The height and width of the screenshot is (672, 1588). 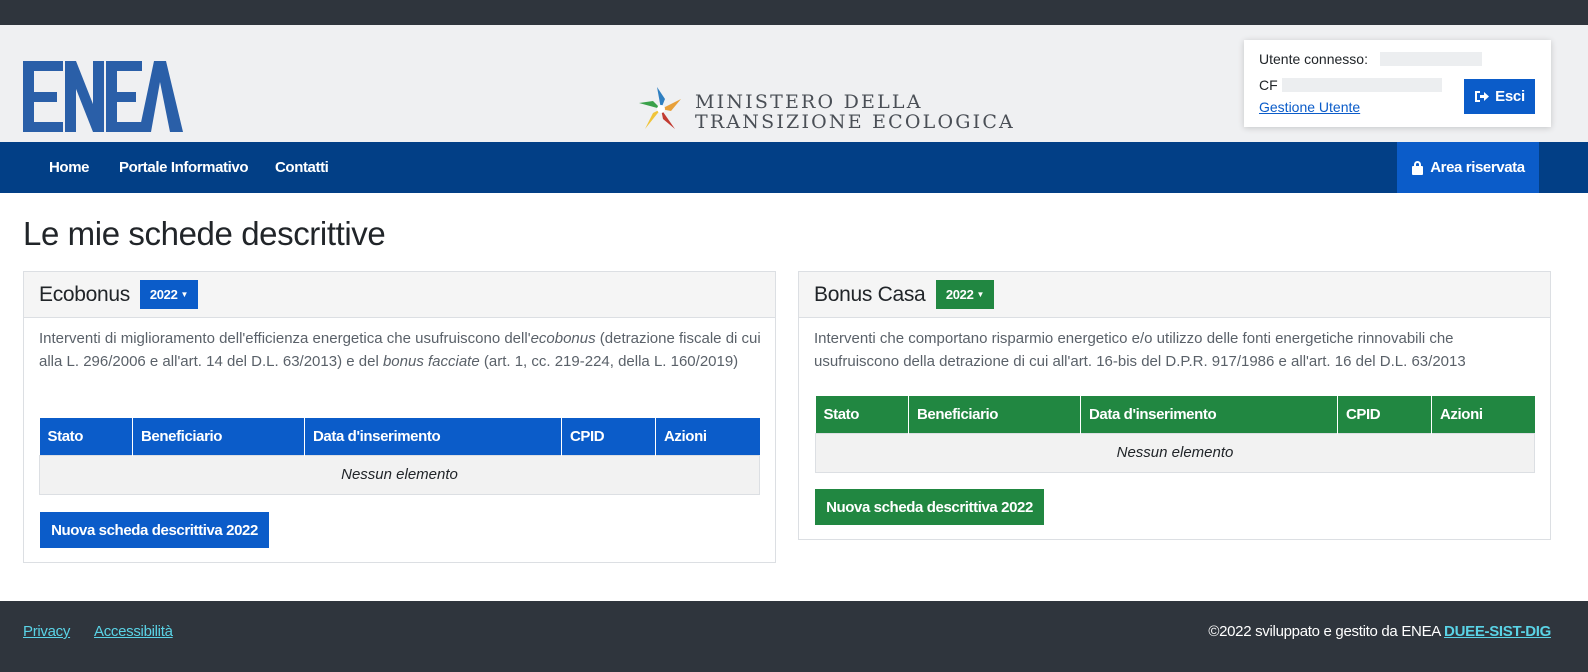 I want to click on user-panel: Utente connesso: CF Gestione Utente Esci, so click(x=1397, y=83).